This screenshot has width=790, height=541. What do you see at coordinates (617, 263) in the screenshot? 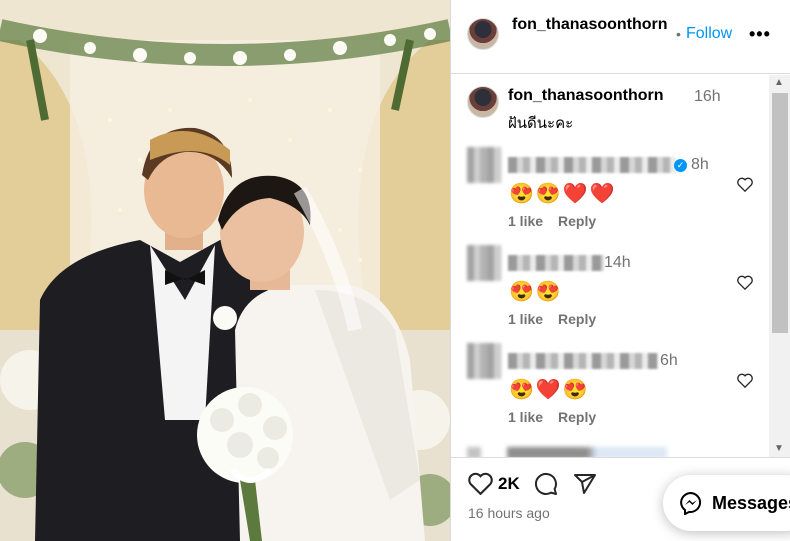
I see `comment-time: 14h` at bounding box center [617, 263].